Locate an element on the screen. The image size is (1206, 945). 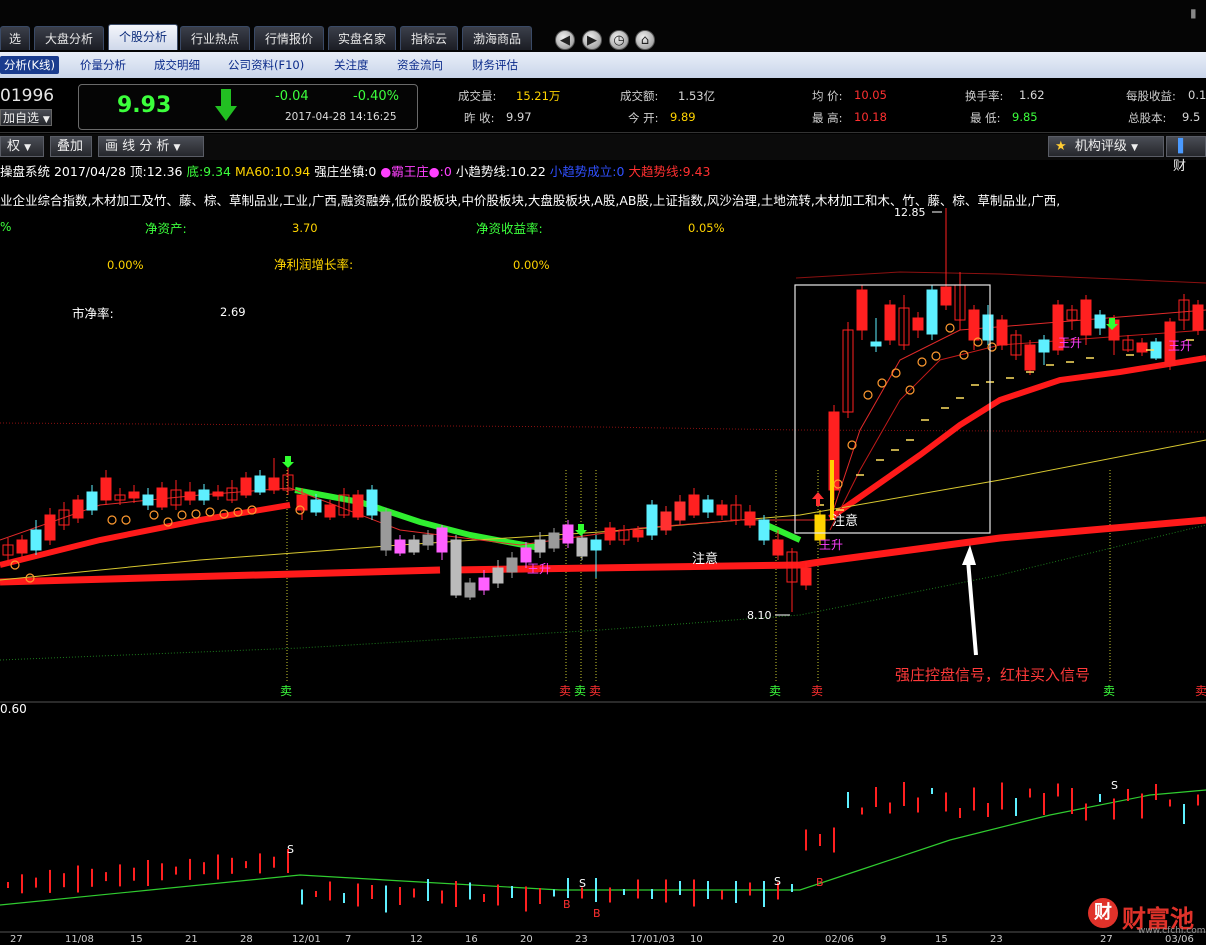
star-icon: ★ is located at coordinates (1061, 146).